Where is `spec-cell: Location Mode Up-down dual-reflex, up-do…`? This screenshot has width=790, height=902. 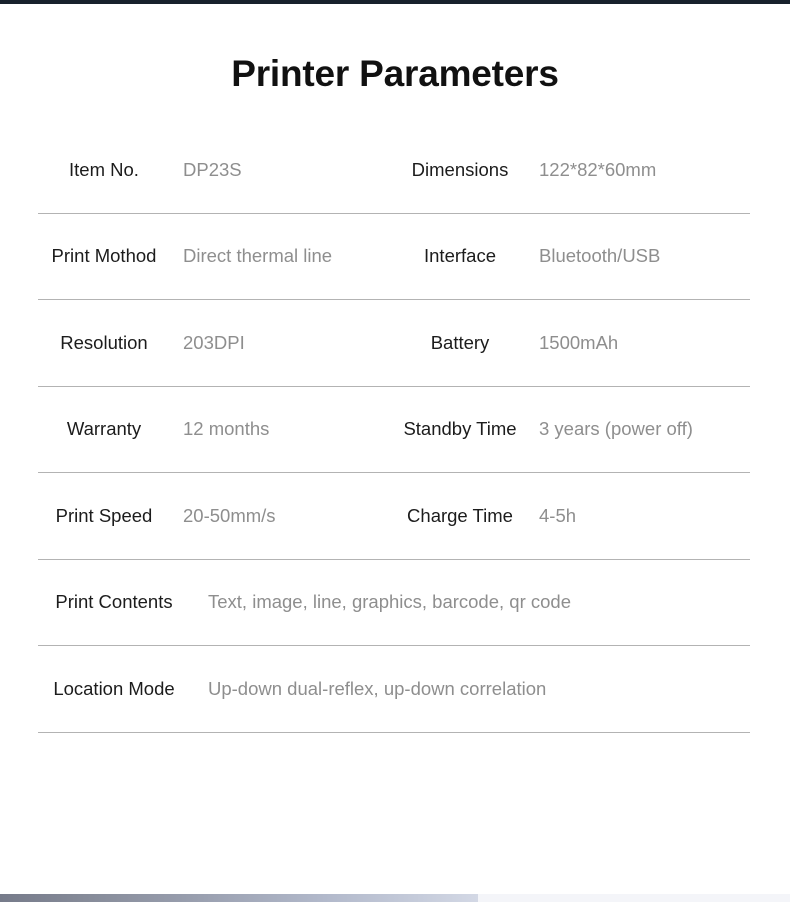
spec-cell: Location Mode Up-down dual-reflex, up-do… is located at coordinates (394, 689).